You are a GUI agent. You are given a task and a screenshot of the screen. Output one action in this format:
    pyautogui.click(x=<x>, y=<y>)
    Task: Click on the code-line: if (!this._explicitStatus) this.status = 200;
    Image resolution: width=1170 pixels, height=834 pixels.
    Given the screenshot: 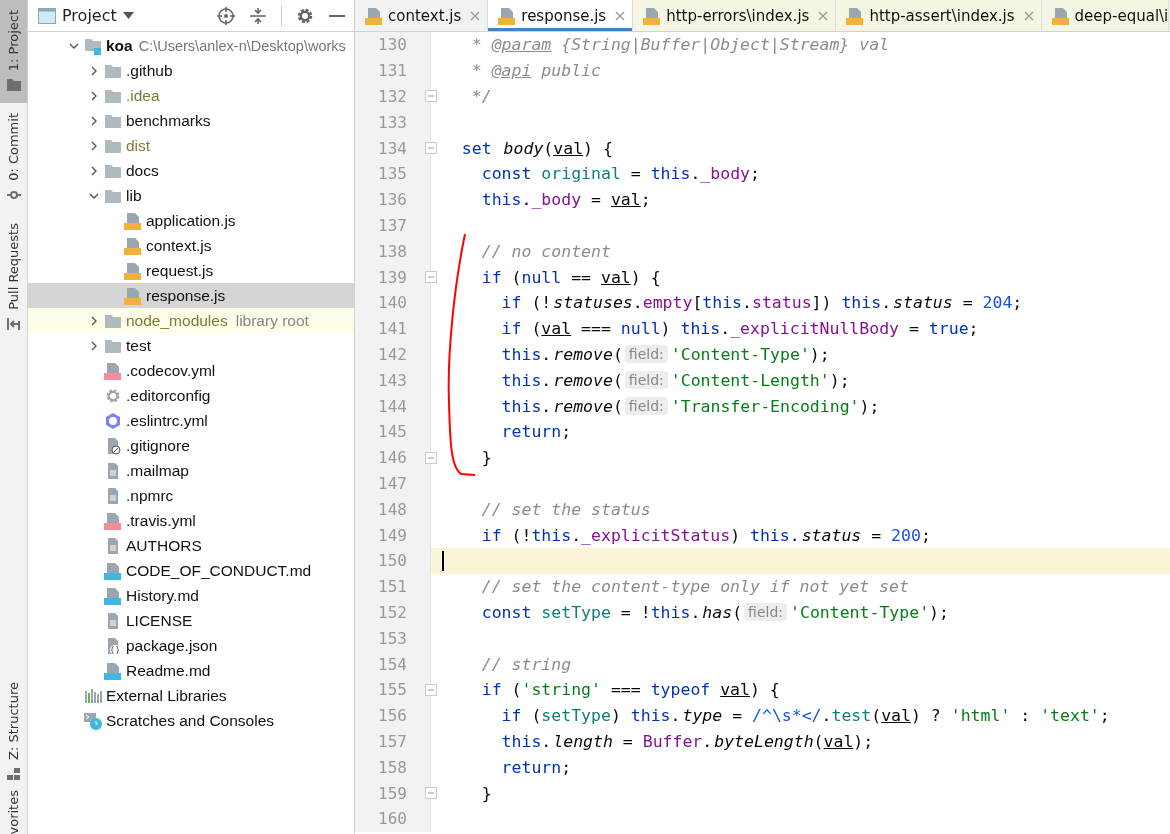 What is the action you would take?
    pyautogui.click(x=706, y=535)
    